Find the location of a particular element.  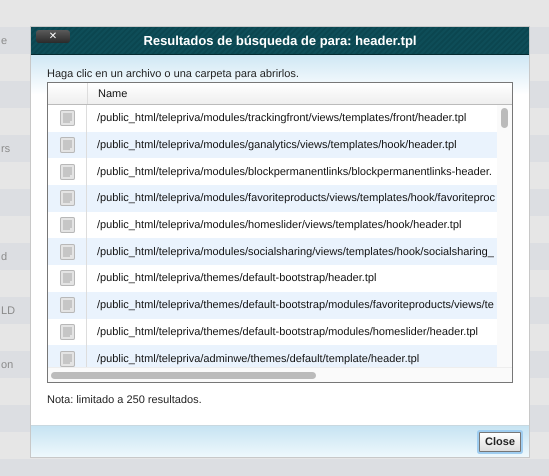

background-text: LD is located at coordinates (8, 310).